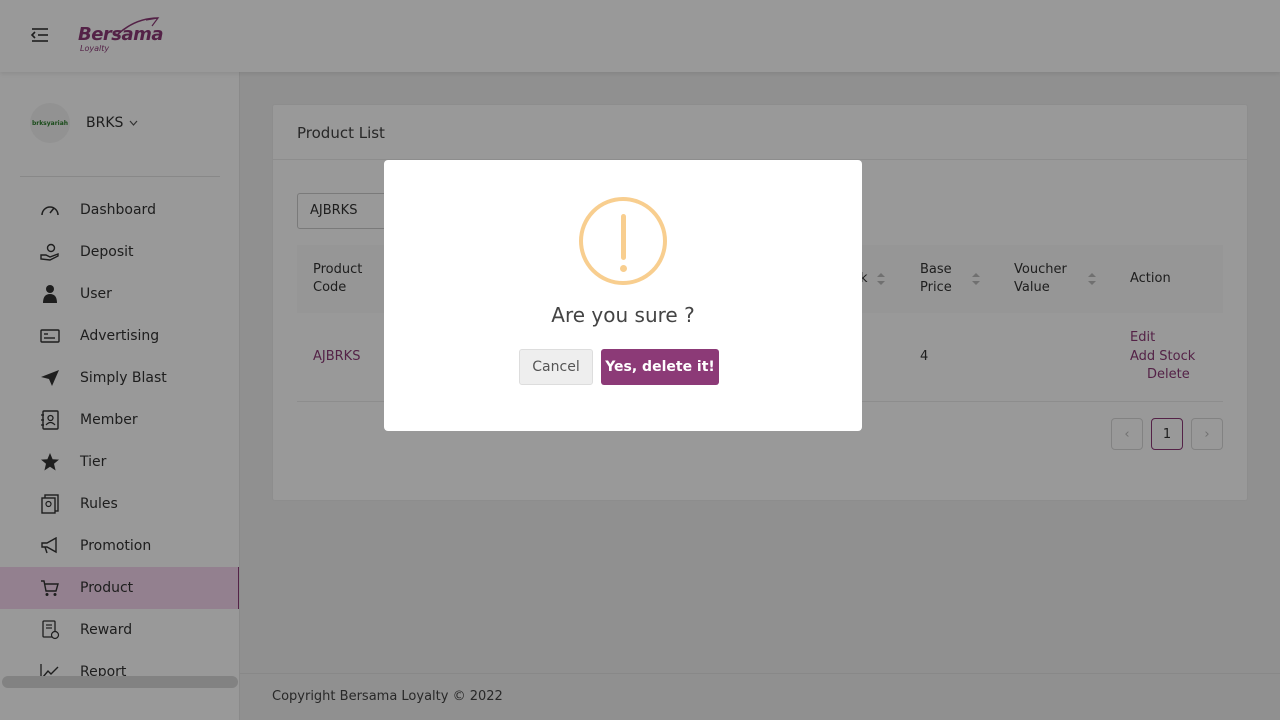 The width and height of the screenshot is (1280, 720). I want to click on confirm-delete-button: Yes, delete it!, so click(660, 367).